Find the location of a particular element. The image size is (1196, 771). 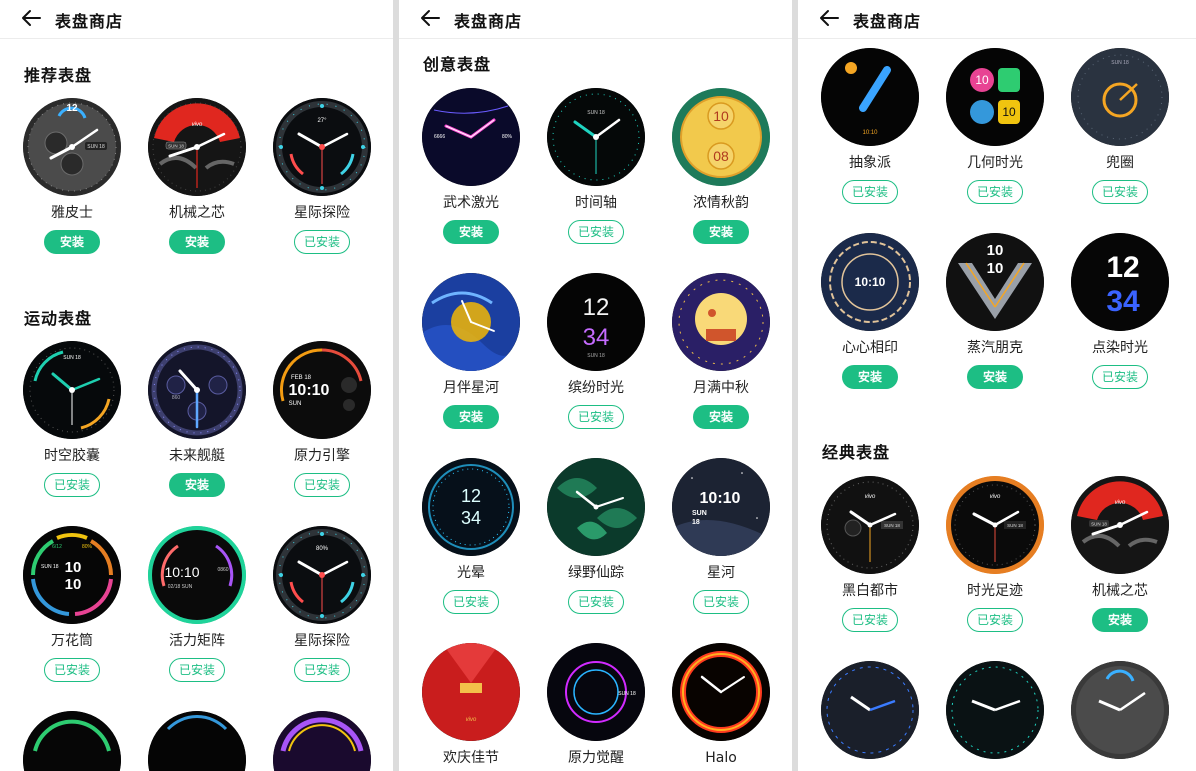

face-time: 10:10 is located at coordinates (181, 572).